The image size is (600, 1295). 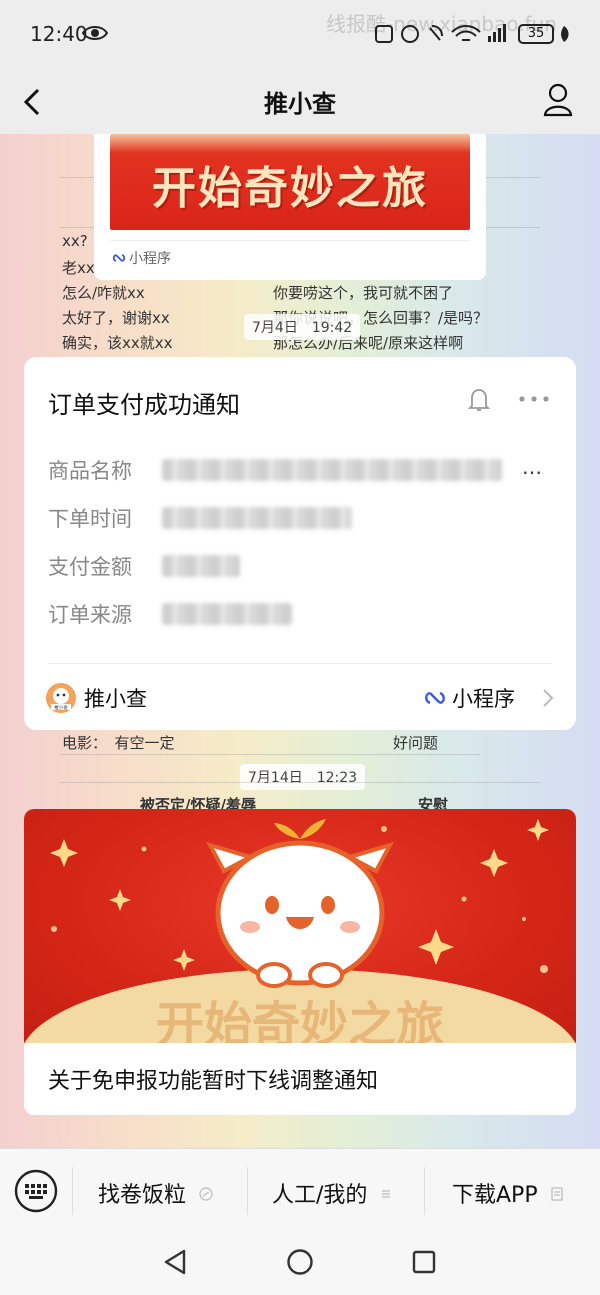 I want to click on field-order-time: 下单时间, so click(x=300, y=518).